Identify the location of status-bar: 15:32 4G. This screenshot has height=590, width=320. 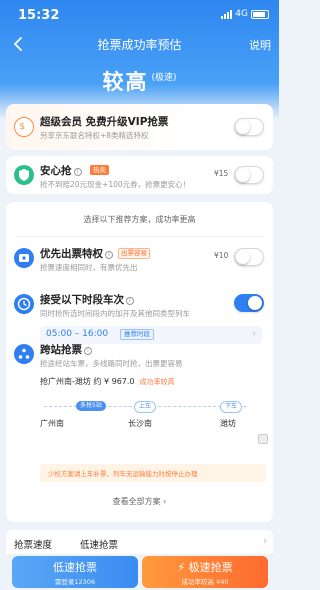
(139, 14).